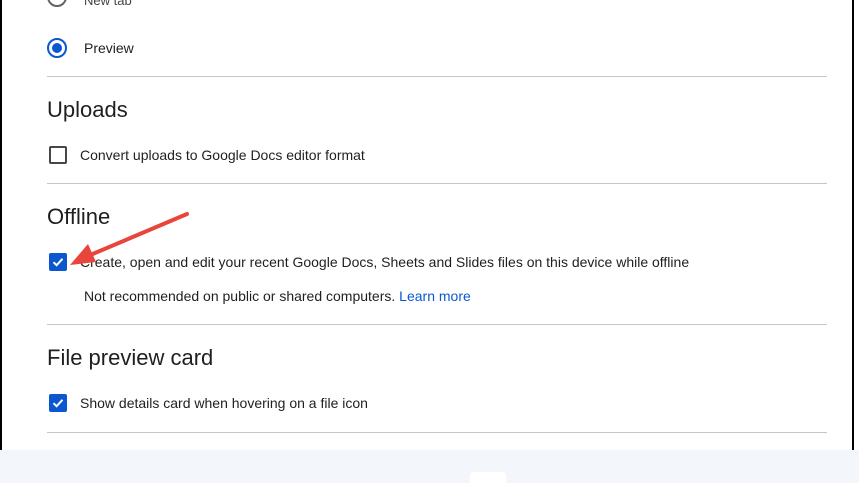 This screenshot has height=483, width=859. I want to click on file-preview-card-heading: File preview card, so click(130, 357).